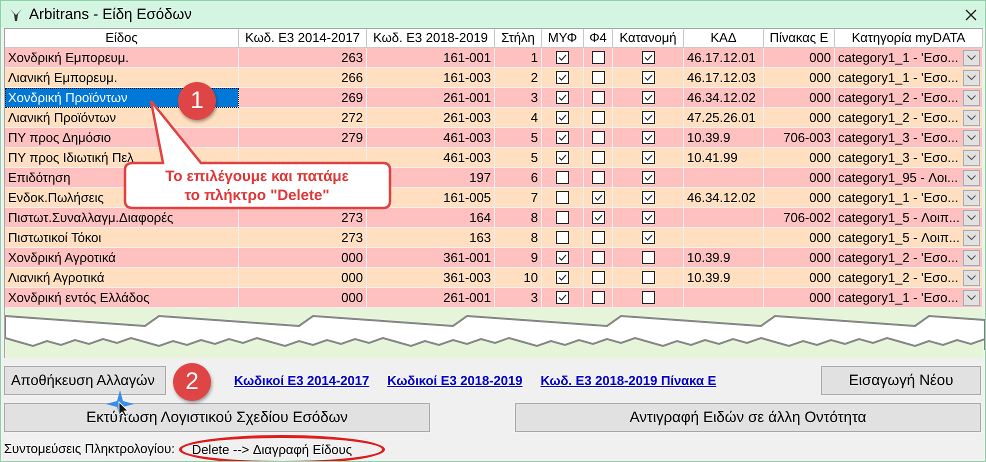  What do you see at coordinates (282, 448) in the screenshot?
I see `shortcut-text: Delete --> Διαγραφή Είδους` at bounding box center [282, 448].